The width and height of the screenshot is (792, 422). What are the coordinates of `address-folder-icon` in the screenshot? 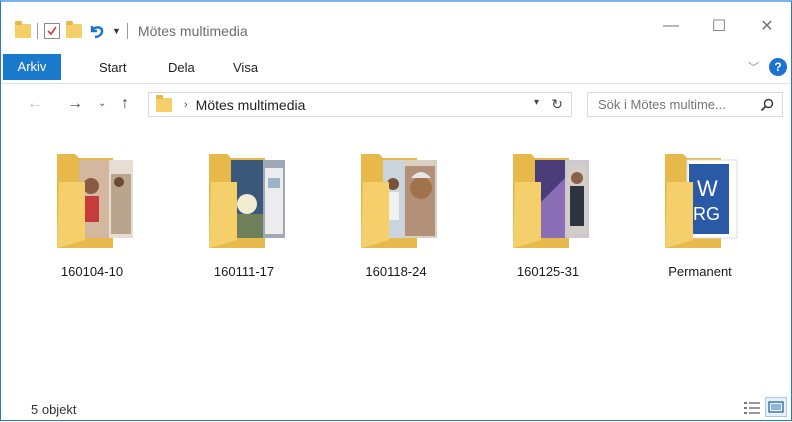 It's located at (164, 103).